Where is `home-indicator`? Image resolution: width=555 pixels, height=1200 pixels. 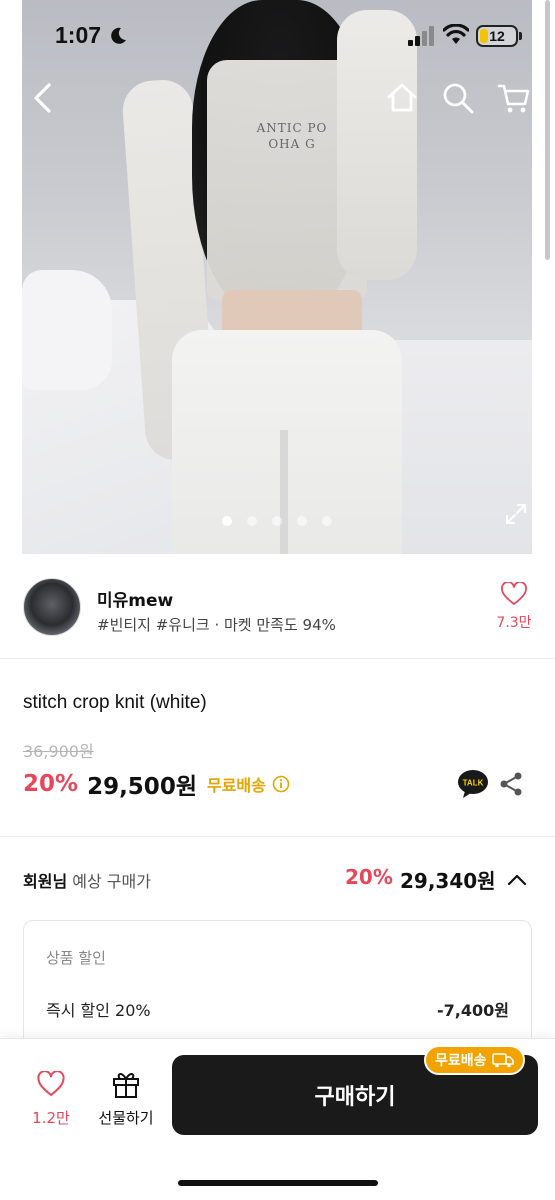
home-indicator is located at coordinates (278, 1183).